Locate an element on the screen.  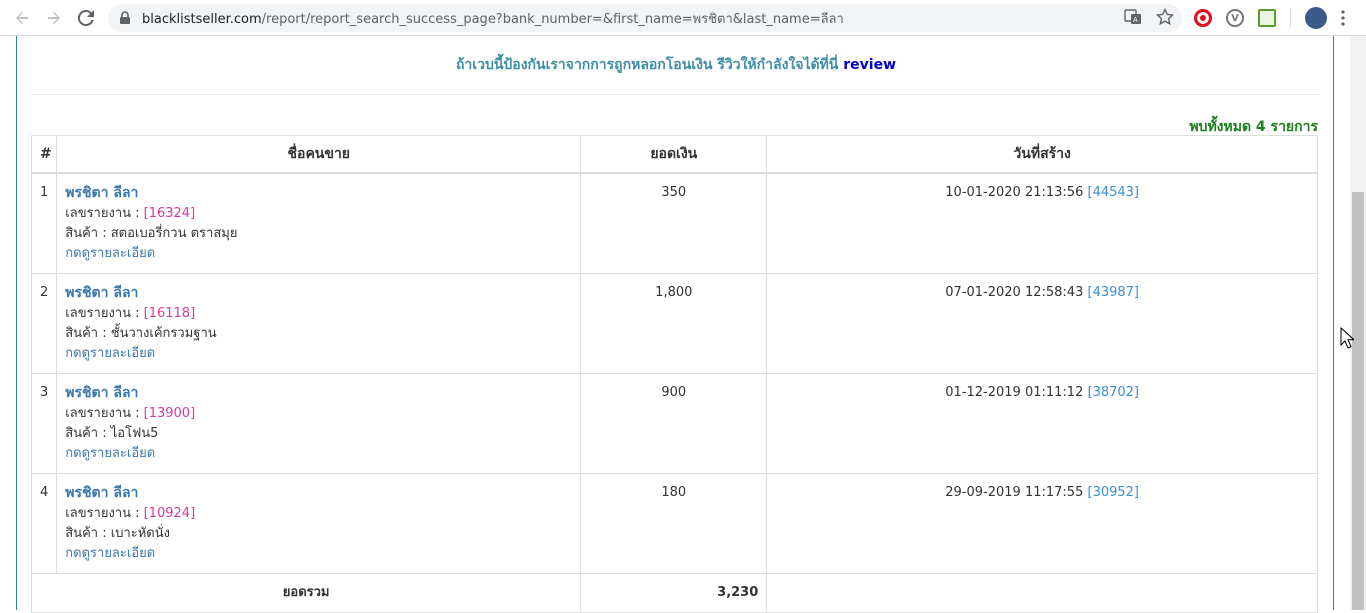
svg-text: A is located at coordinates (1135, 20).